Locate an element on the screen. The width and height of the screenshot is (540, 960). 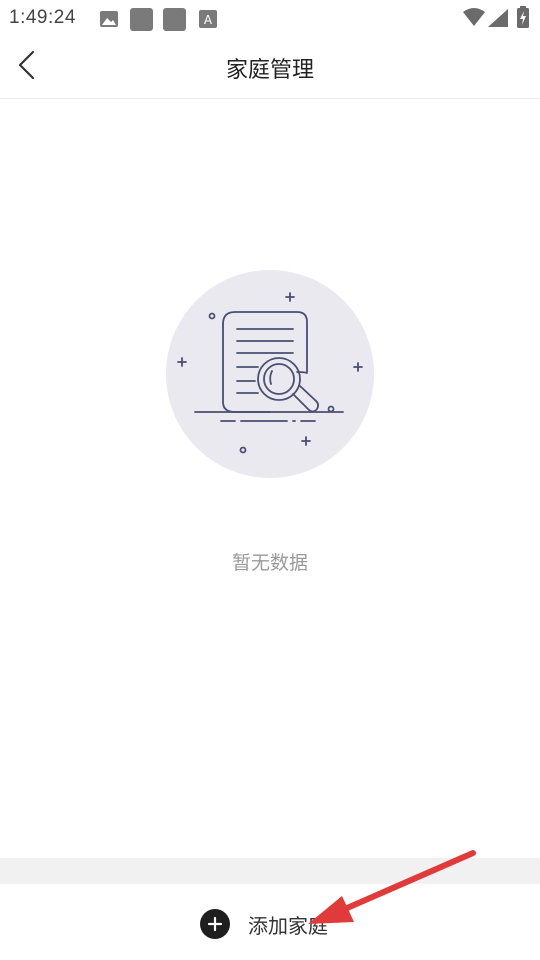
add-family-button: 添加家庭 is located at coordinates (264, 924).